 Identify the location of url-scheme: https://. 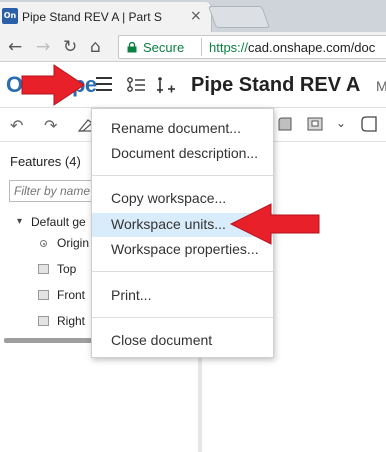
(229, 47).